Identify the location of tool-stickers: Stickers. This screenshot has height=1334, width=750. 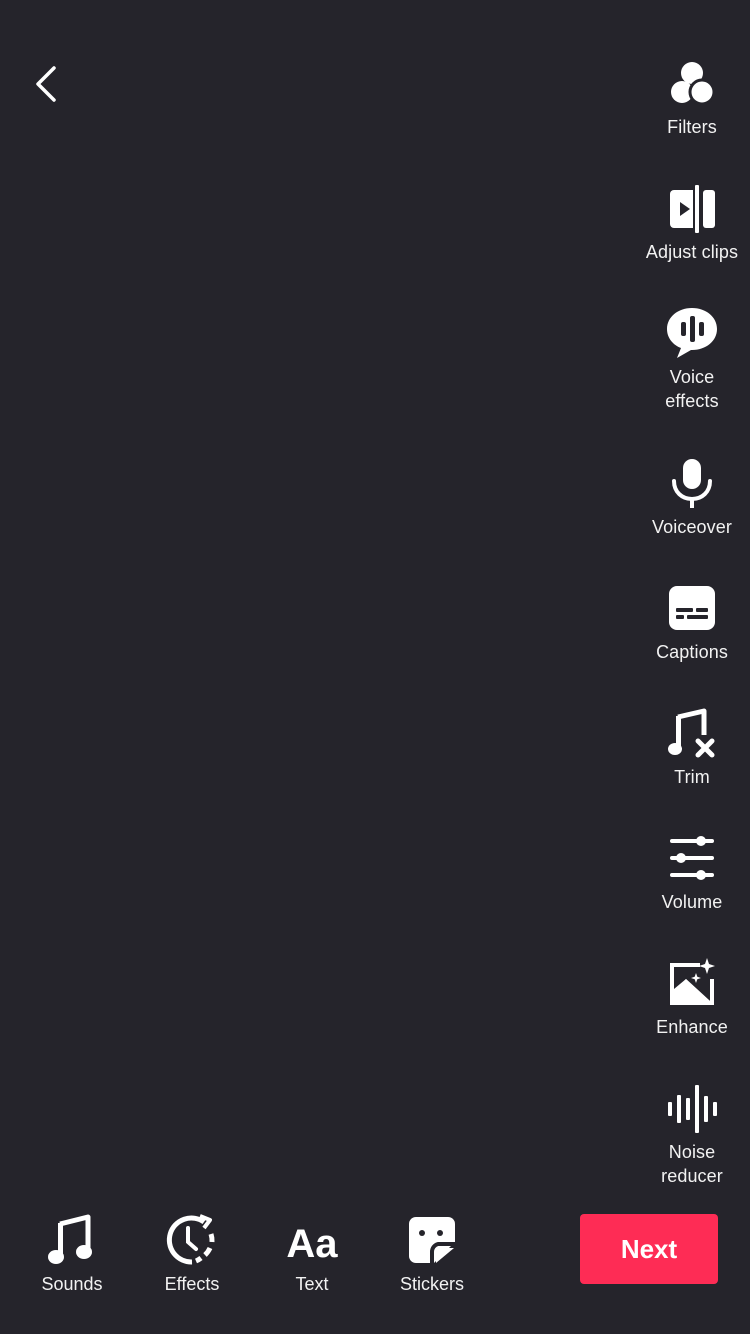
(432, 1254).